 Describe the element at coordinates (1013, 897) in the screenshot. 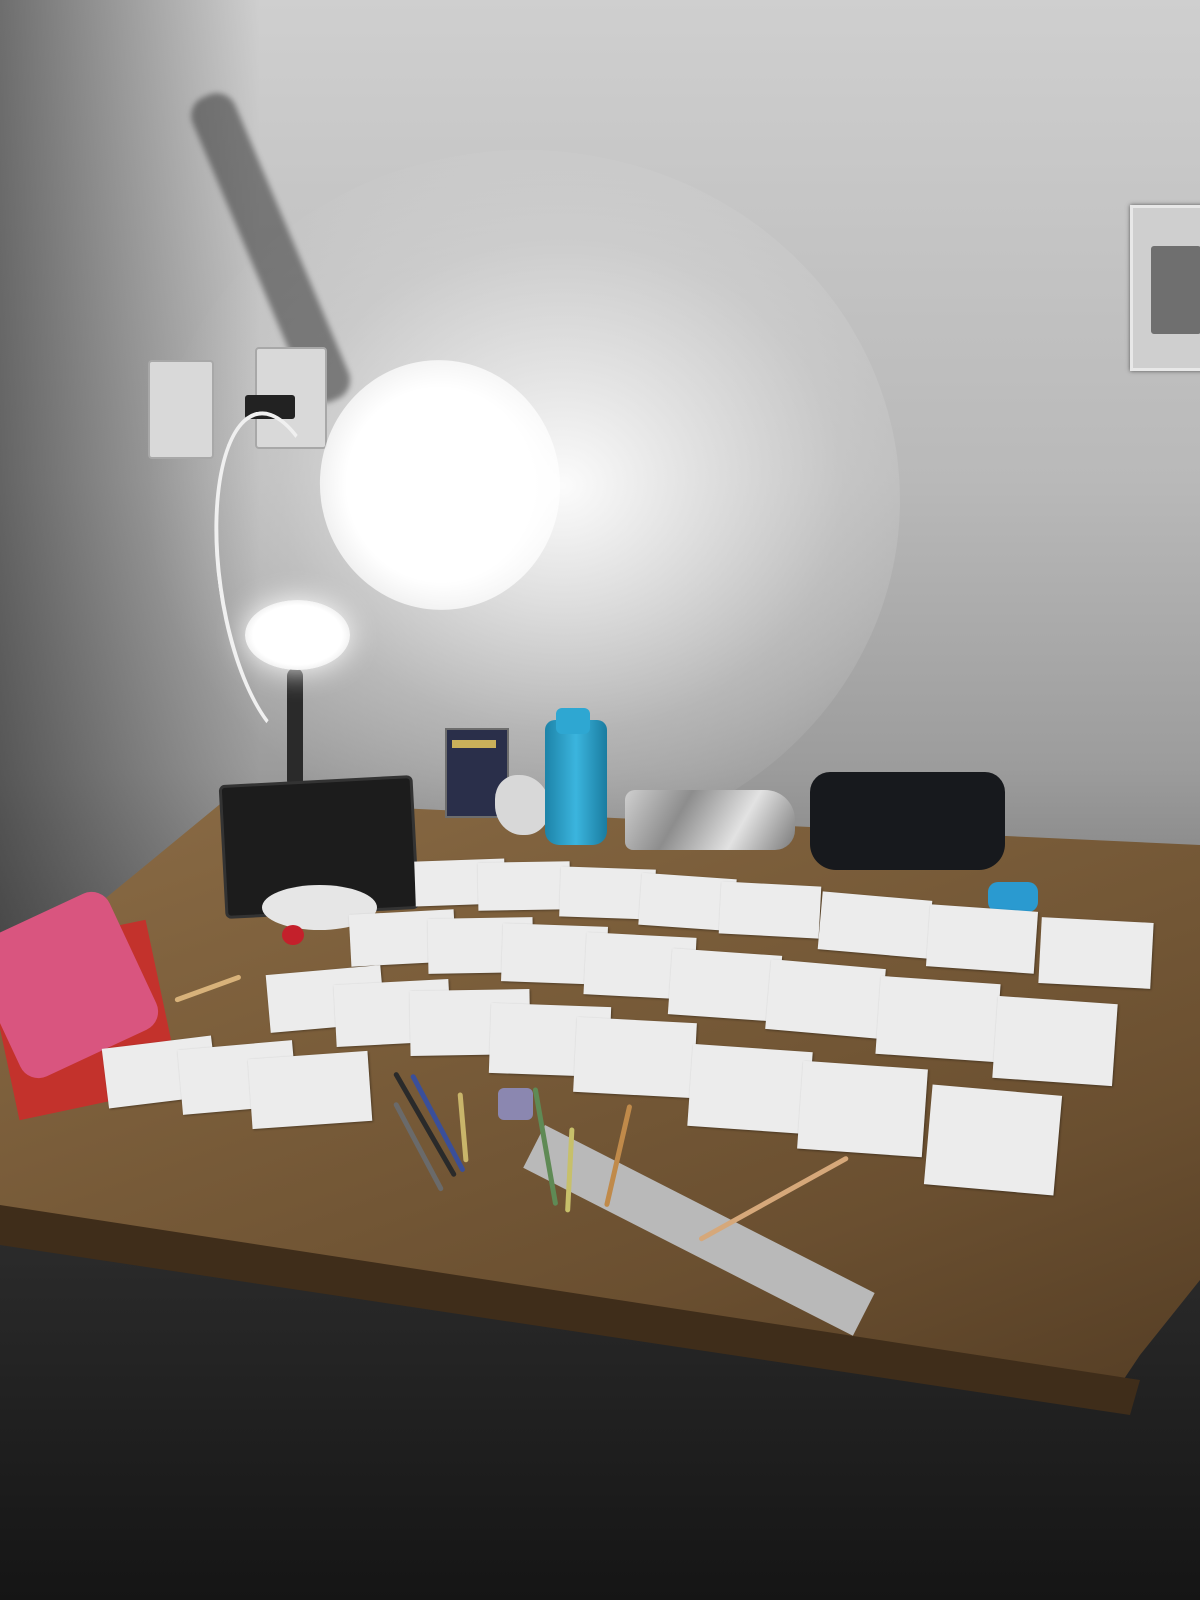

I see `blue-eraser` at that location.